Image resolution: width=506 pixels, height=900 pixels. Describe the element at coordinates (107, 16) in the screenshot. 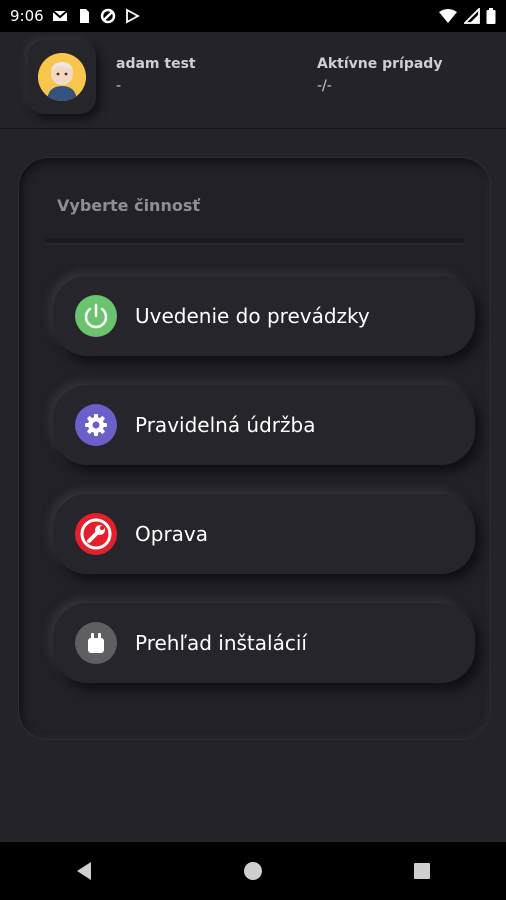

I see `data-saver-icon` at that location.